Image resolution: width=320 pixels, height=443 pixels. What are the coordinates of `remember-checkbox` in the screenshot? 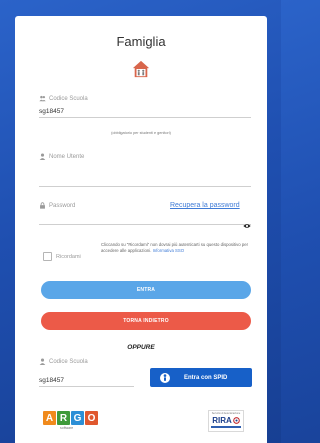 It's located at (47, 256).